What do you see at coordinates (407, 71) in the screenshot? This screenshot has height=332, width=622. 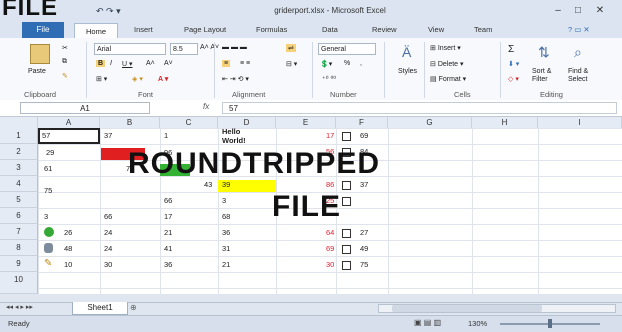 I see `styles-button: Styles` at bounding box center [407, 71].